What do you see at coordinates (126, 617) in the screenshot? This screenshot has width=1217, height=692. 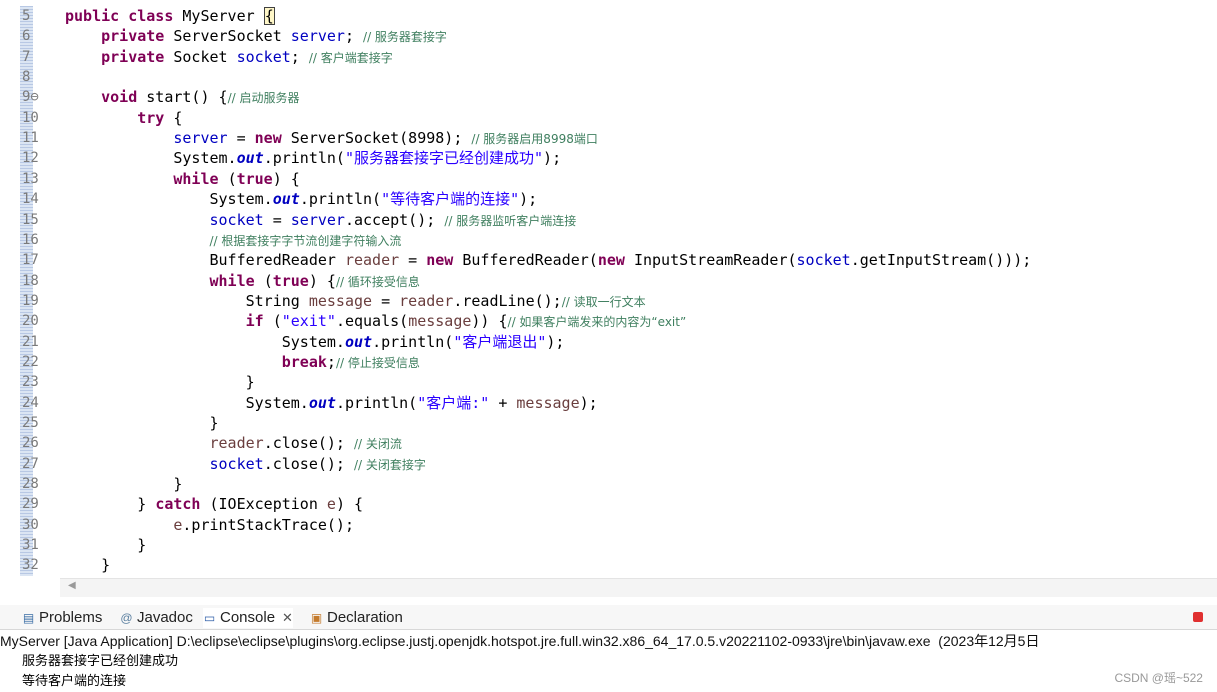 I see `at-icon: @` at bounding box center [126, 617].